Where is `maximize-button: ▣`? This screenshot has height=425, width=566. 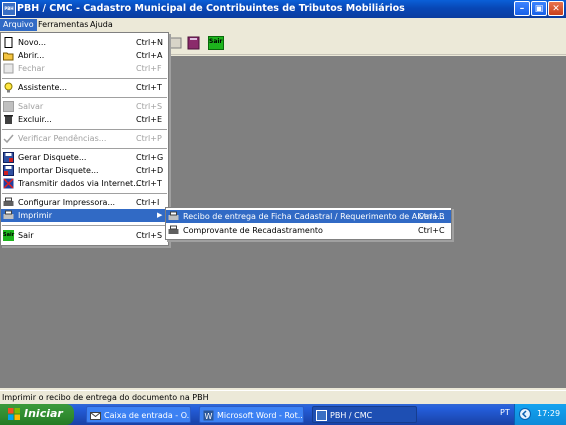 maximize-button: ▣ is located at coordinates (539, 8).